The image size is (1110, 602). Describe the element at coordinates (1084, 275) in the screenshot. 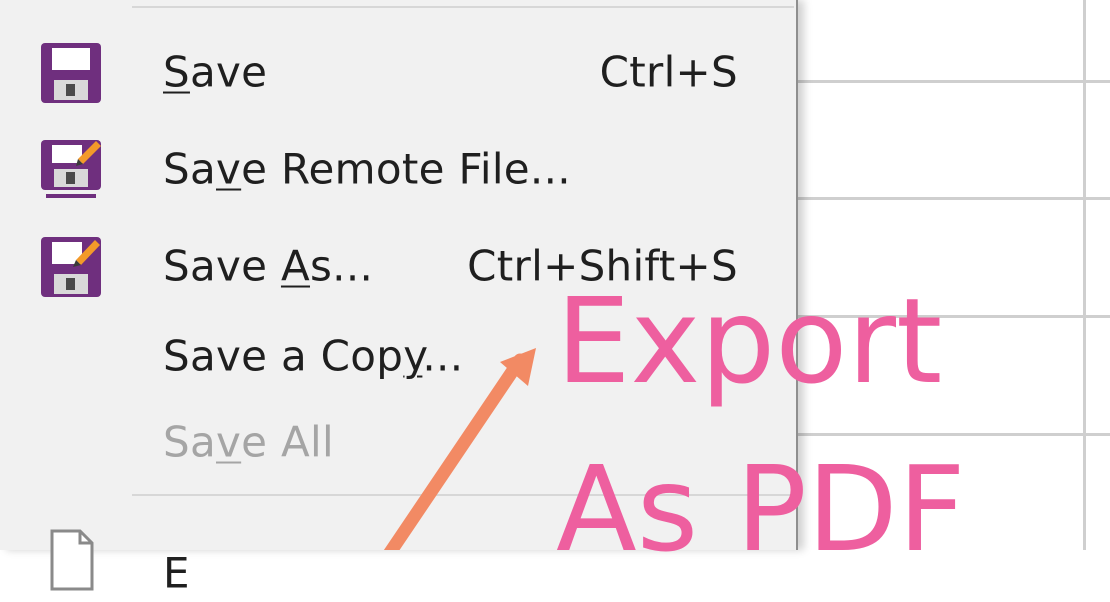

I see `grid-column-line` at that location.